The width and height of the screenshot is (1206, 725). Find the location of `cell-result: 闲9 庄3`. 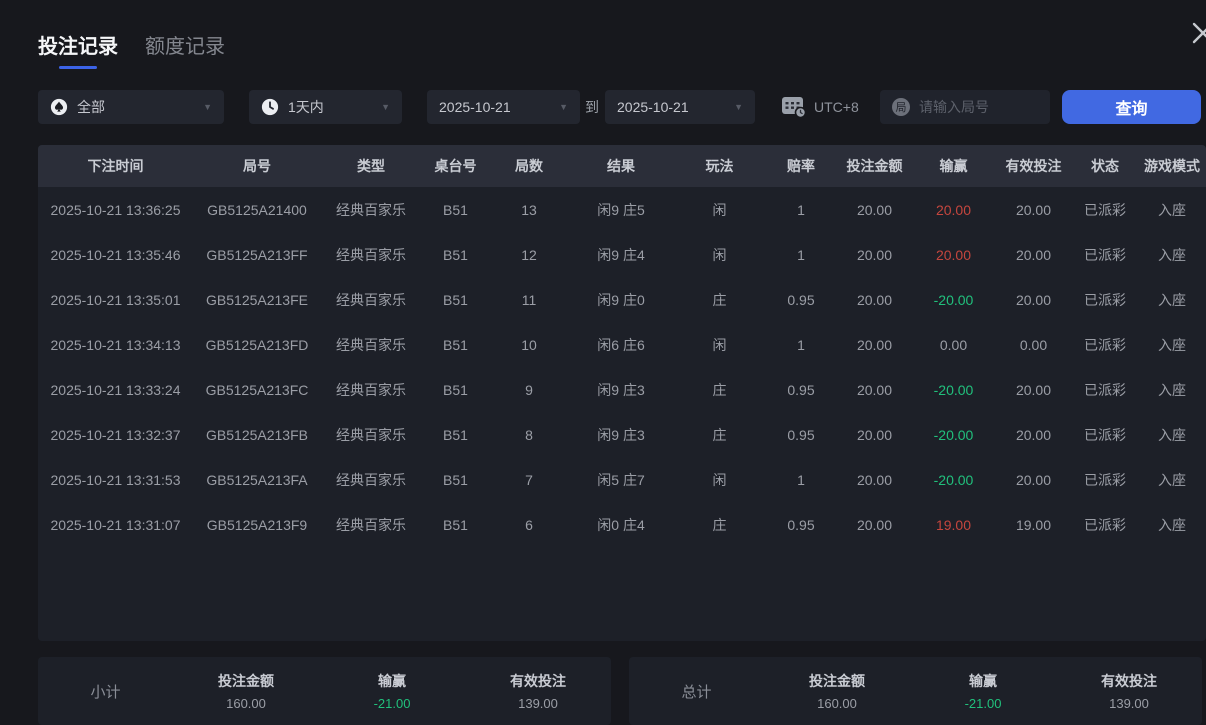

cell-result: 闲9 庄3 is located at coordinates (621, 389).